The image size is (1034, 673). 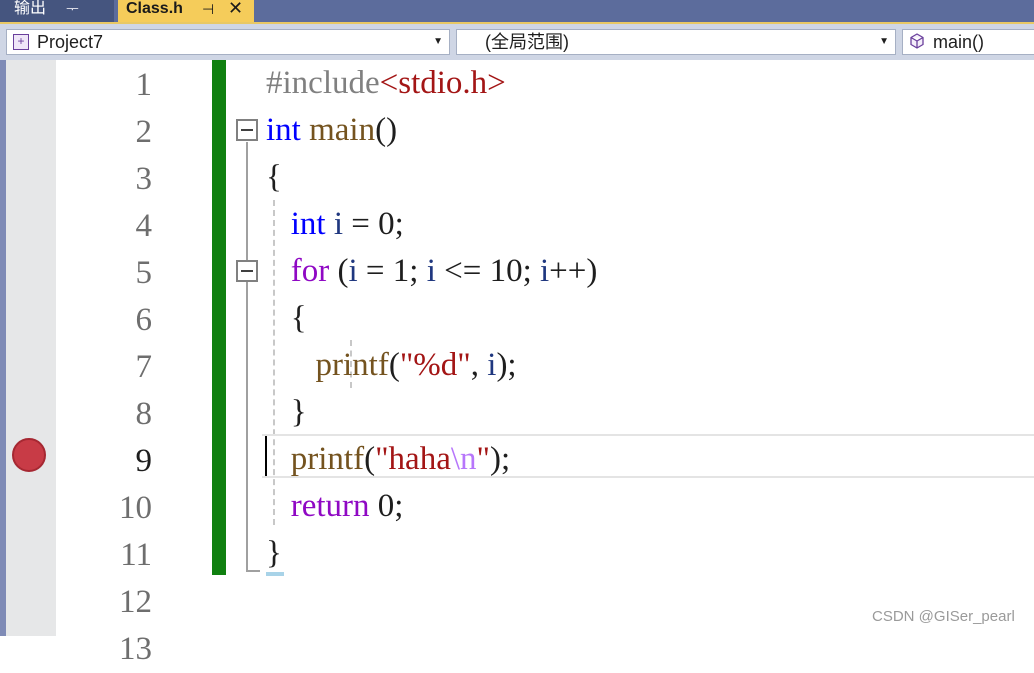 What do you see at coordinates (332, 130) in the screenshot?
I see `code-line-2: int main()` at bounding box center [332, 130].